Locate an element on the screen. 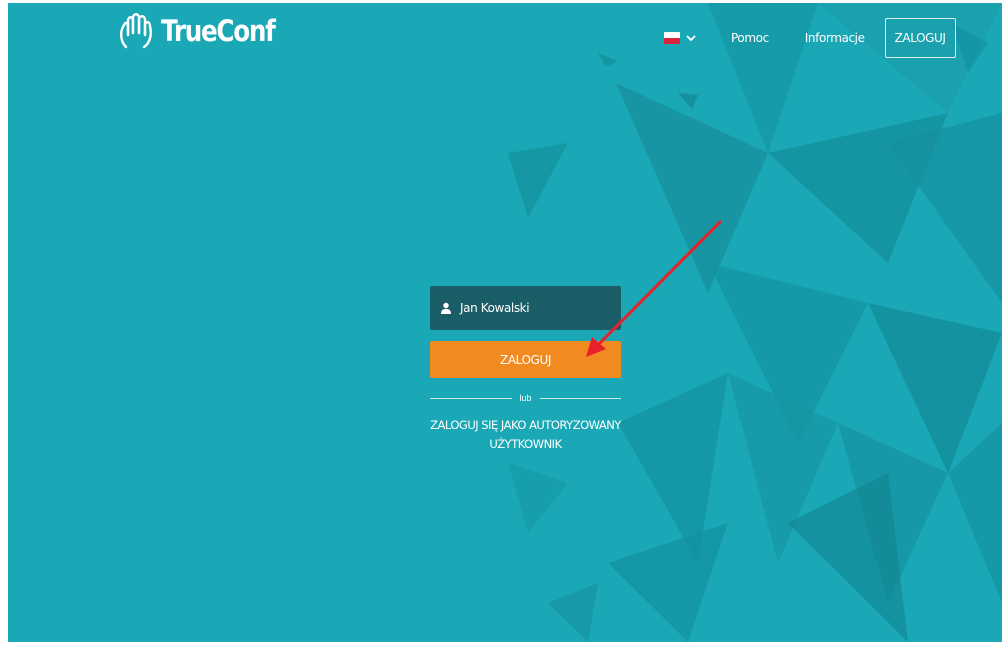  trueconf-logo: TrueConf is located at coordinates (206, 31).